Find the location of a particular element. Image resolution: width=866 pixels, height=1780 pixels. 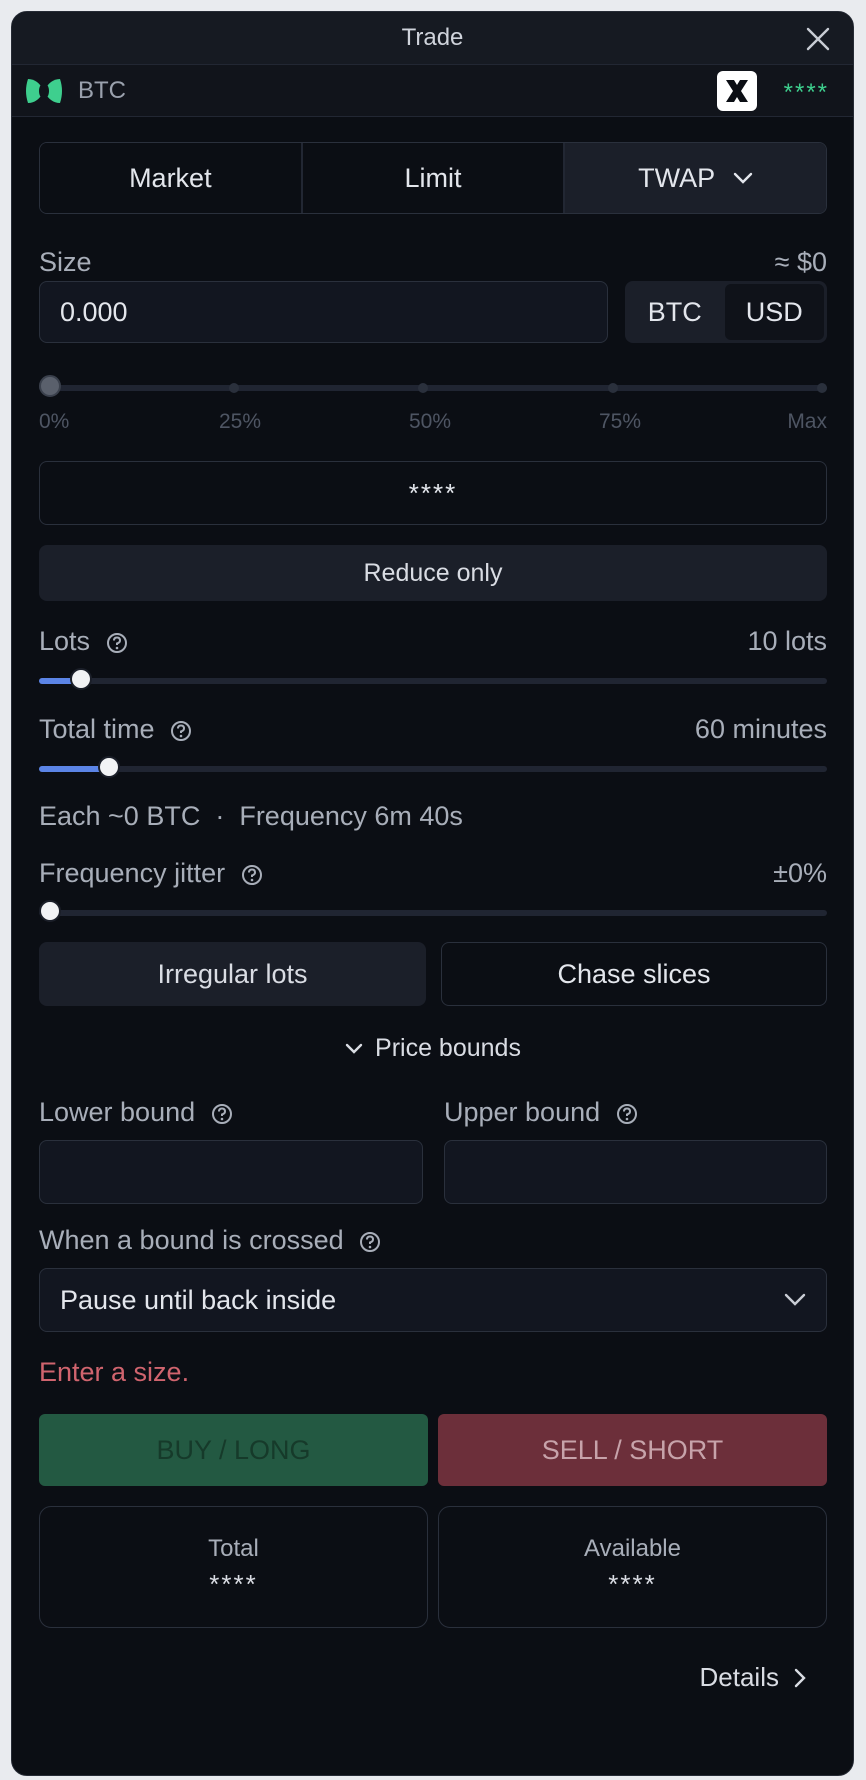

slice-info: Each ~0 BTC · Frequency 6m 40s is located at coordinates (251, 816).